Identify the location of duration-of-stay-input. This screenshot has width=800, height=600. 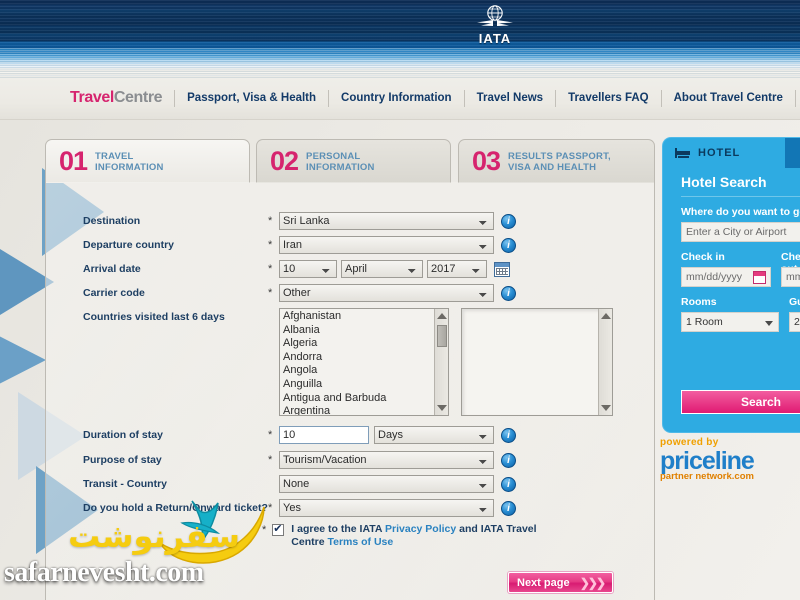
(324, 435).